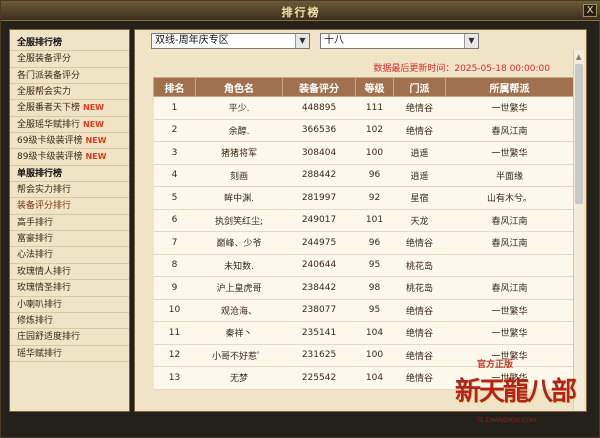 The image size is (600, 438). What do you see at coordinates (69, 321) in the screenshot?
I see `sidebar-item: 修炼排行` at bounding box center [69, 321].